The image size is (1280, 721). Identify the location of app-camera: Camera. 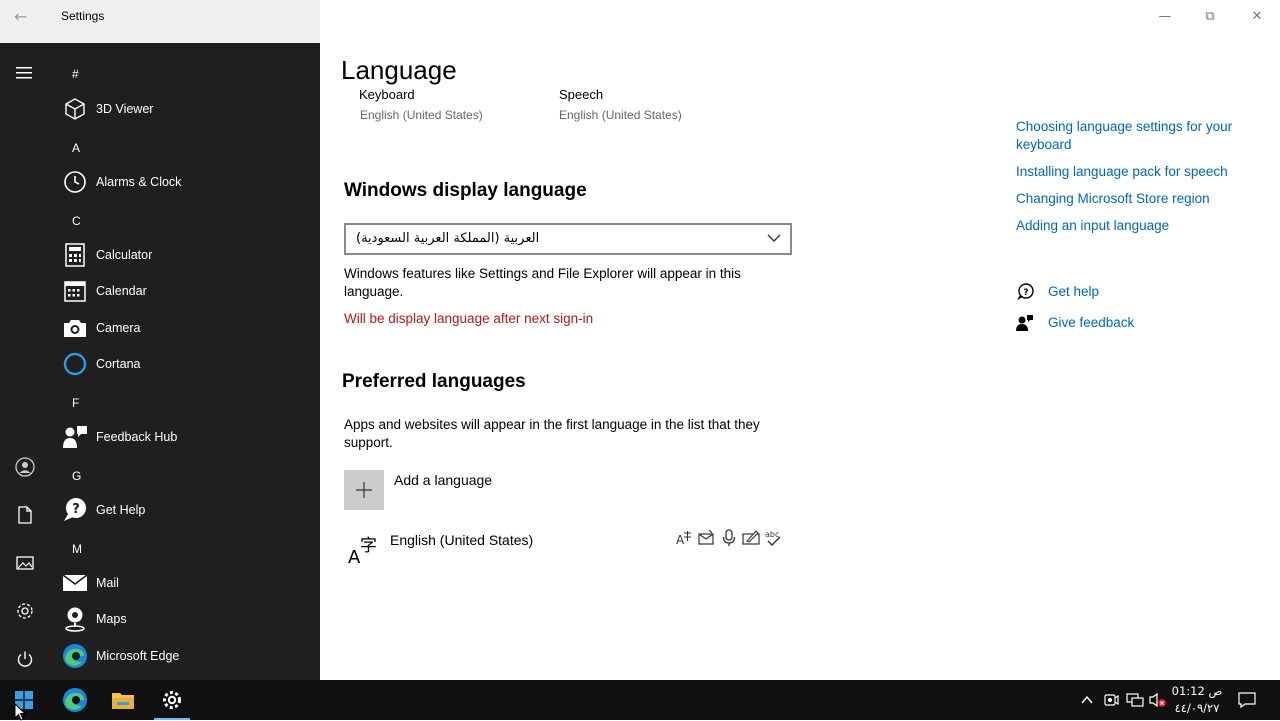
(187, 328).